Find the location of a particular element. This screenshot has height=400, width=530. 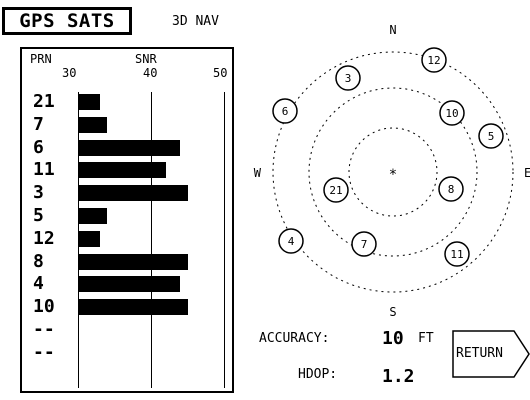

compass-north: N is located at coordinates (392, 30).